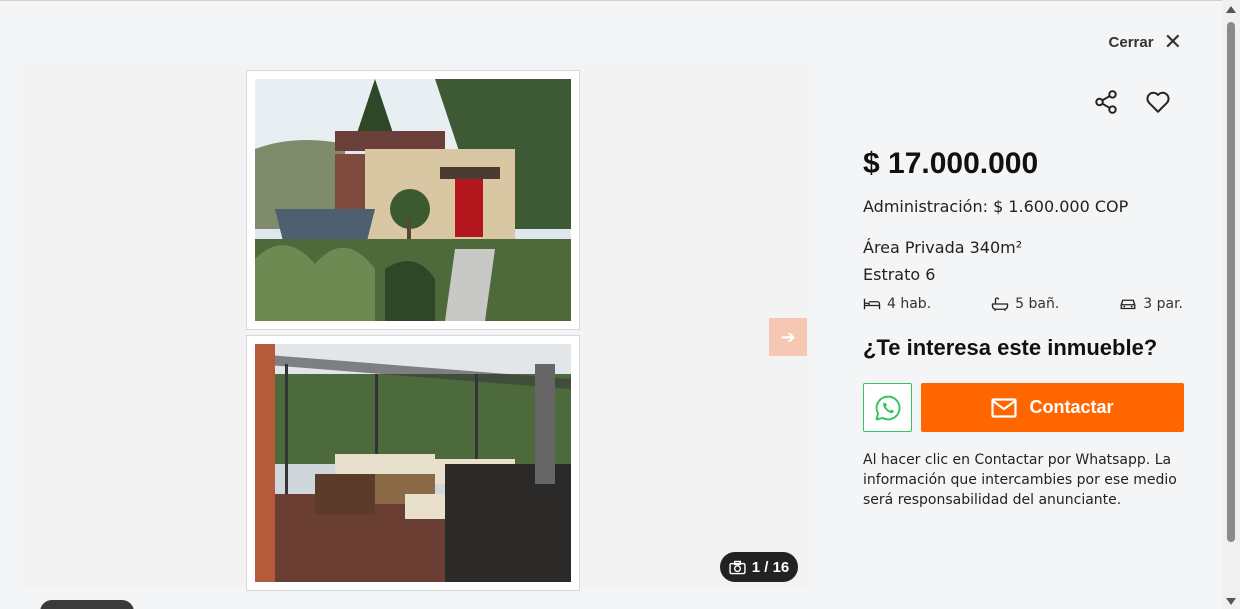  I want to click on bed-icon, so click(872, 304).